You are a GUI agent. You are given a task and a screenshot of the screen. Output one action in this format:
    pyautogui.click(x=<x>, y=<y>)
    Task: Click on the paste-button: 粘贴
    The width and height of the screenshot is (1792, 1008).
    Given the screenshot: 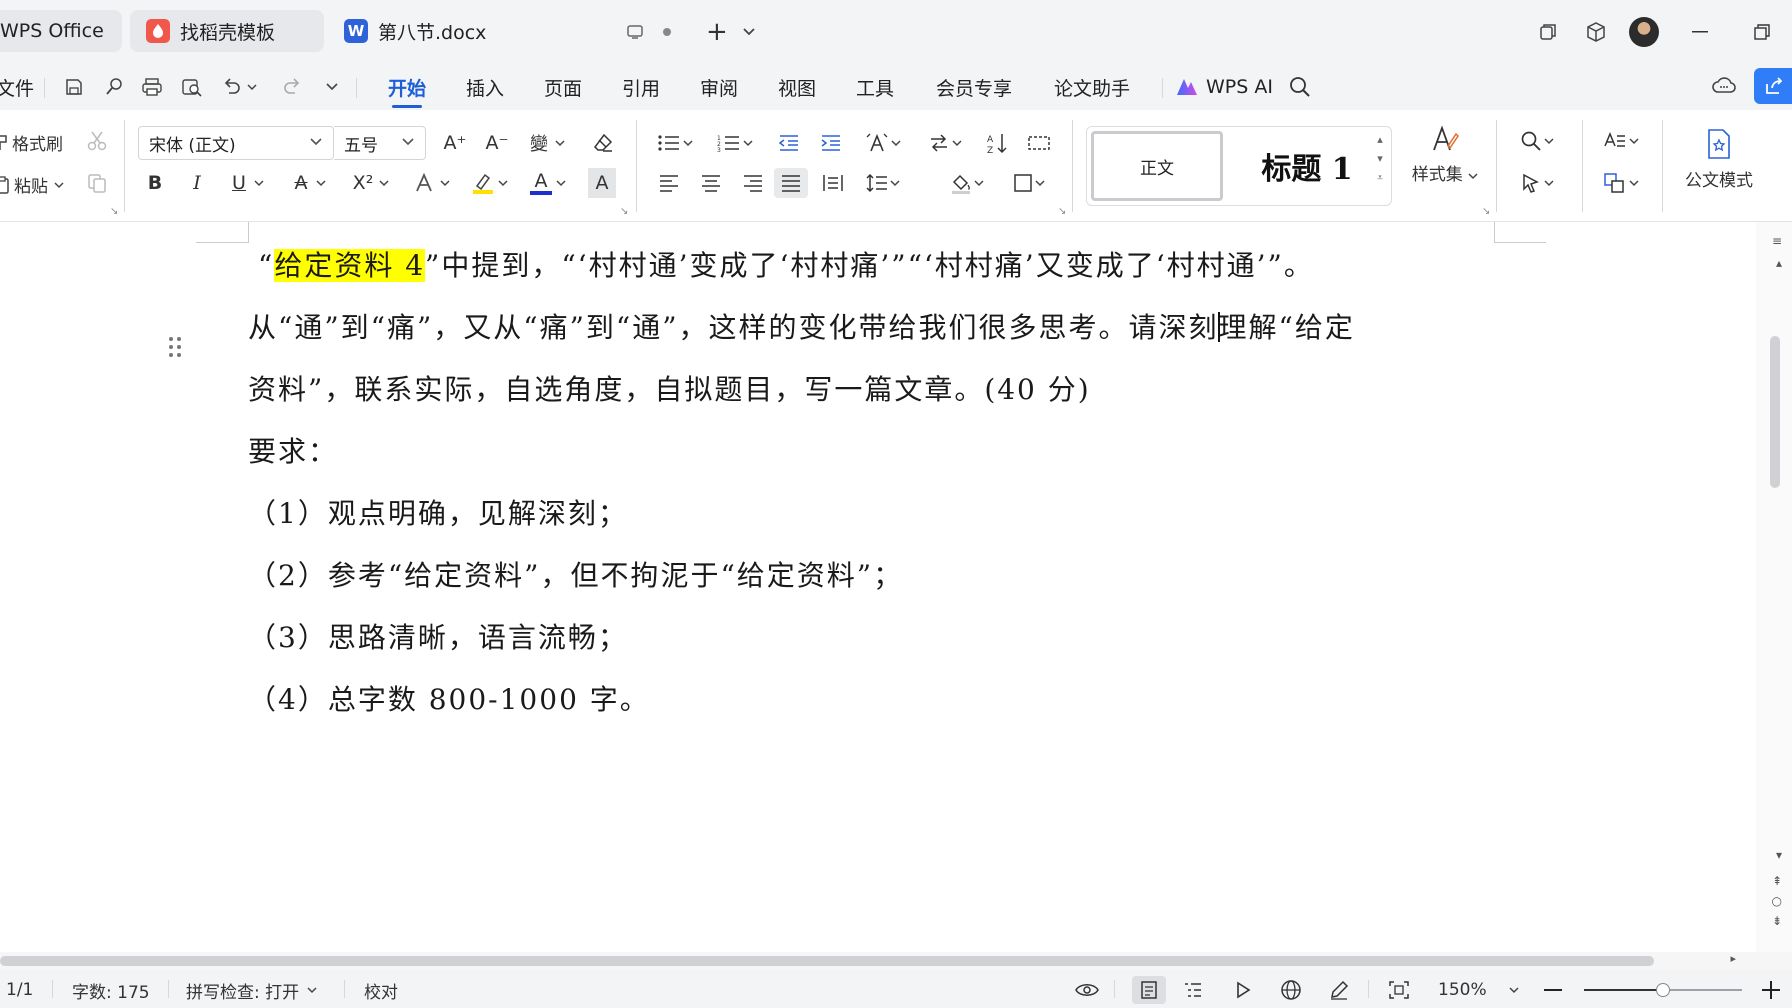 What is the action you would take?
    pyautogui.click(x=32, y=184)
    